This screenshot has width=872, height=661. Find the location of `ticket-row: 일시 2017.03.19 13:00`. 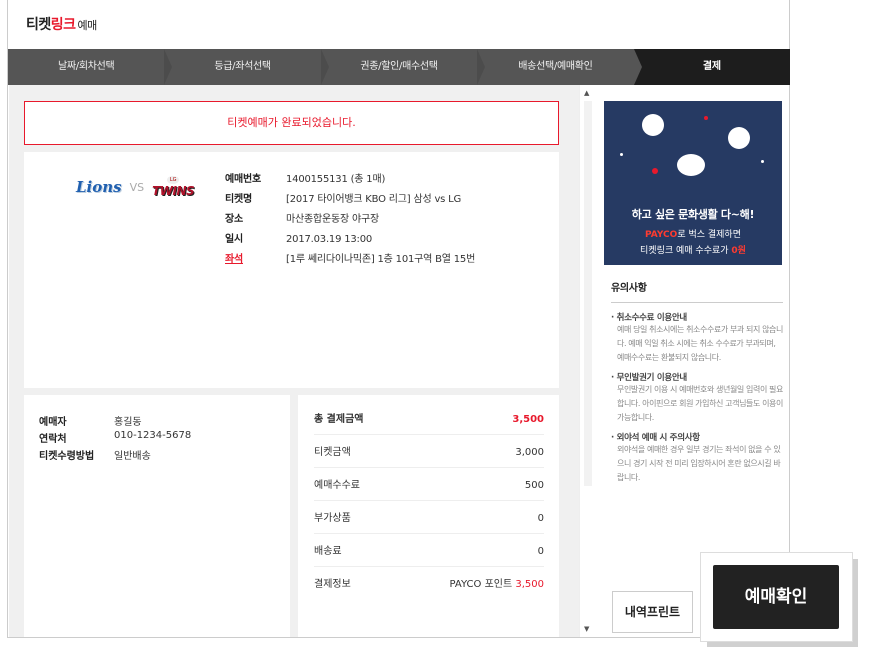

ticket-row: 일시 2017.03.19 13:00 is located at coordinates (350, 240).